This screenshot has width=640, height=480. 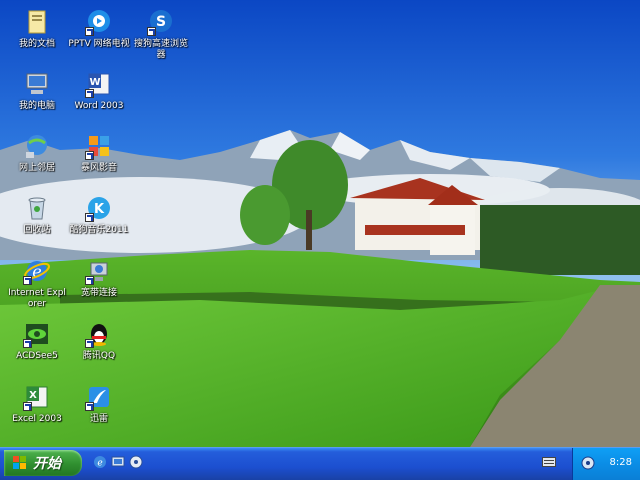 What do you see at coordinates (99, 106) in the screenshot?
I see `desktop-icon-label: Word 2003` at bounding box center [99, 106].